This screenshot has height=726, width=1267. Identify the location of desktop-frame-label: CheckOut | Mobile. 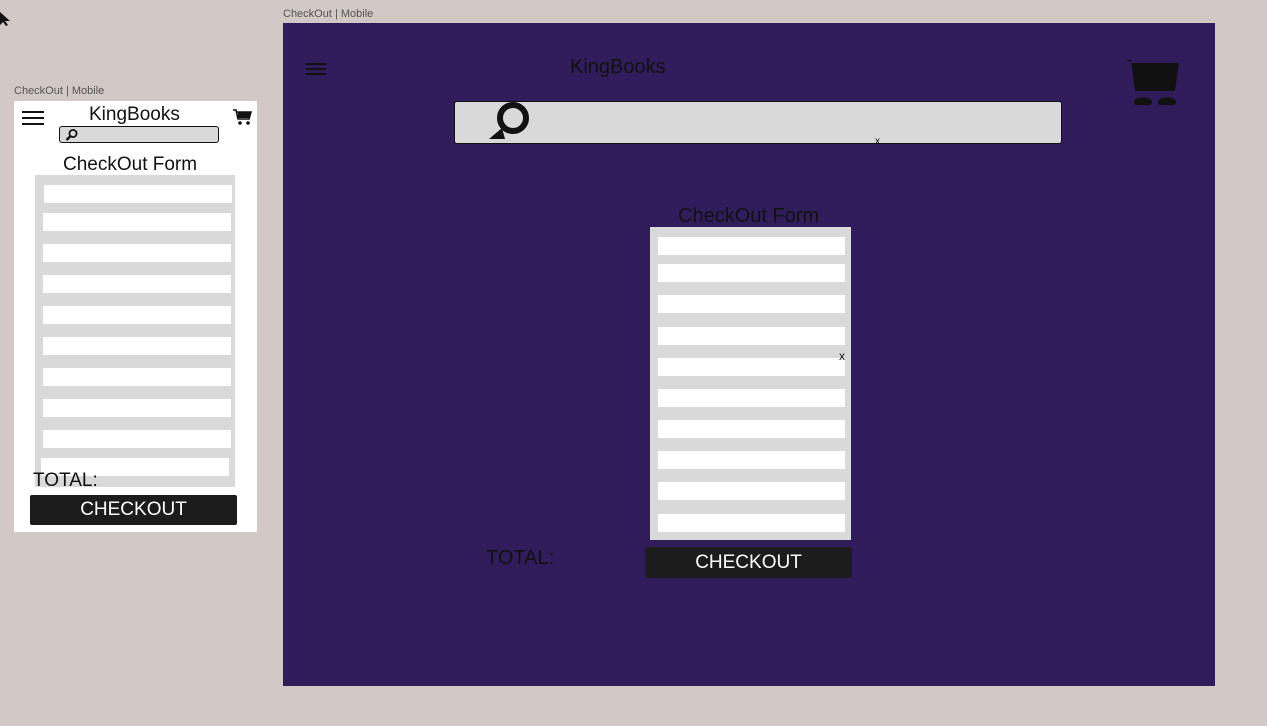
(328, 14).